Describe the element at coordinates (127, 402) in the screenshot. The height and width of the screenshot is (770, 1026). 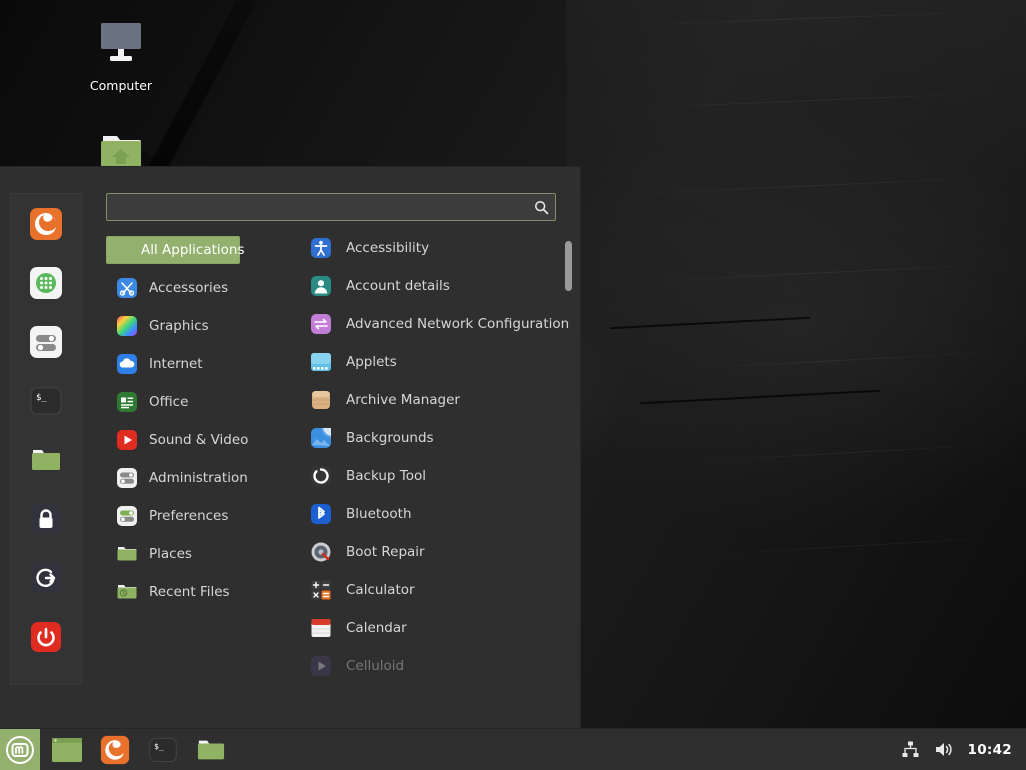
I see `office-icon` at that location.